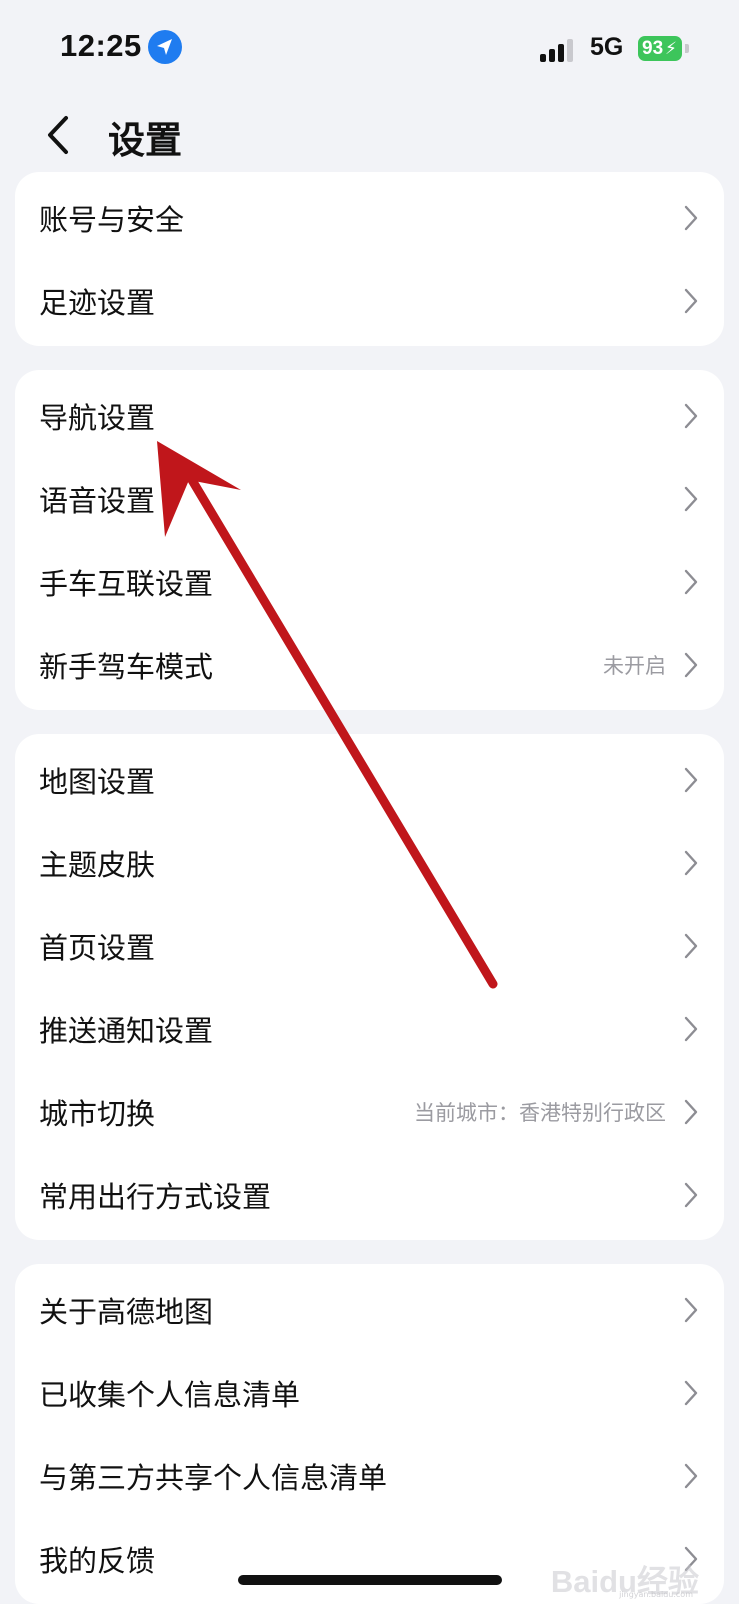 This screenshot has height=1604, width=739. I want to click on settings-row-label: 我的反馈, so click(97, 1560).